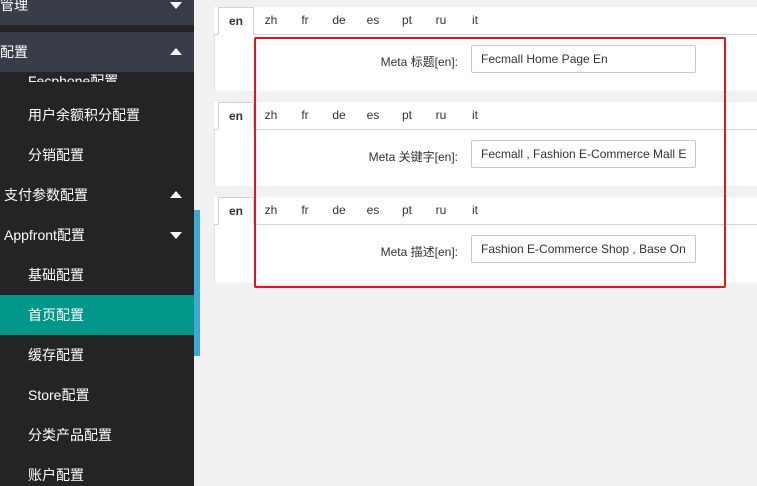  Describe the element at coordinates (84, 115) in the screenshot. I see `sidebar-item-label: 用户余额积分配置` at that location.